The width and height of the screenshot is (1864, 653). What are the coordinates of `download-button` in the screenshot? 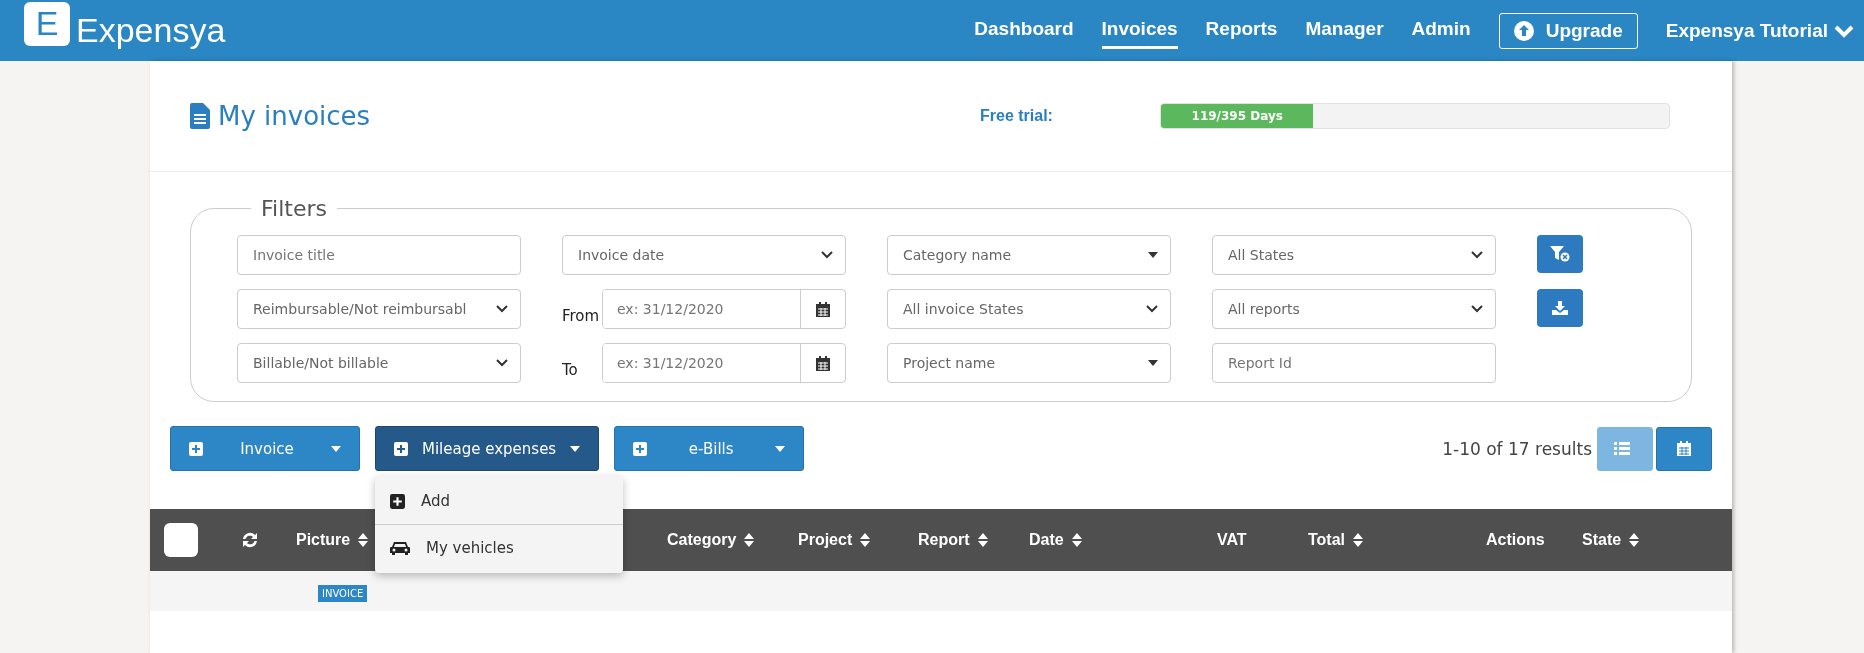 It's located at (1560, 308).